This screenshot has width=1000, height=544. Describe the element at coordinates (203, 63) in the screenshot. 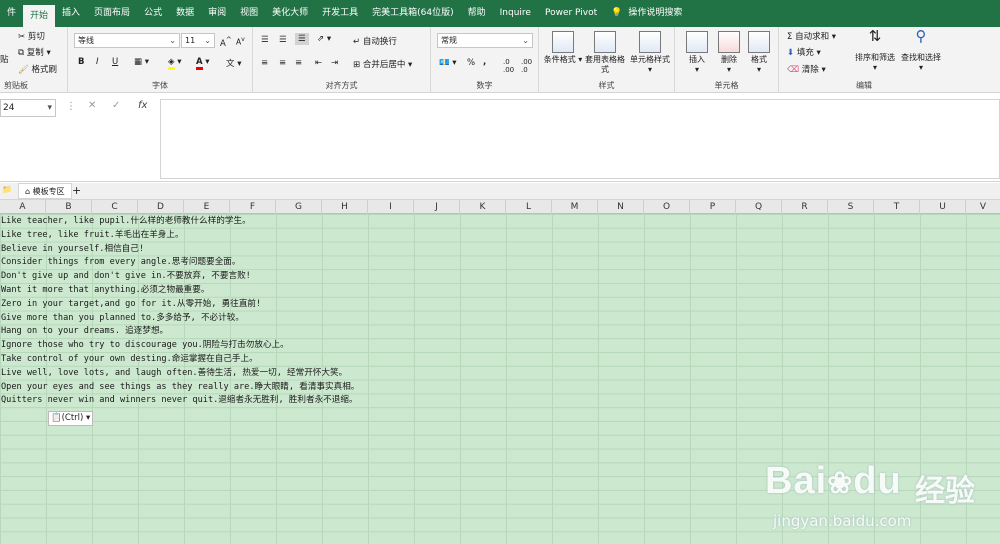

I see `font-color-button: A ▾` at that location.